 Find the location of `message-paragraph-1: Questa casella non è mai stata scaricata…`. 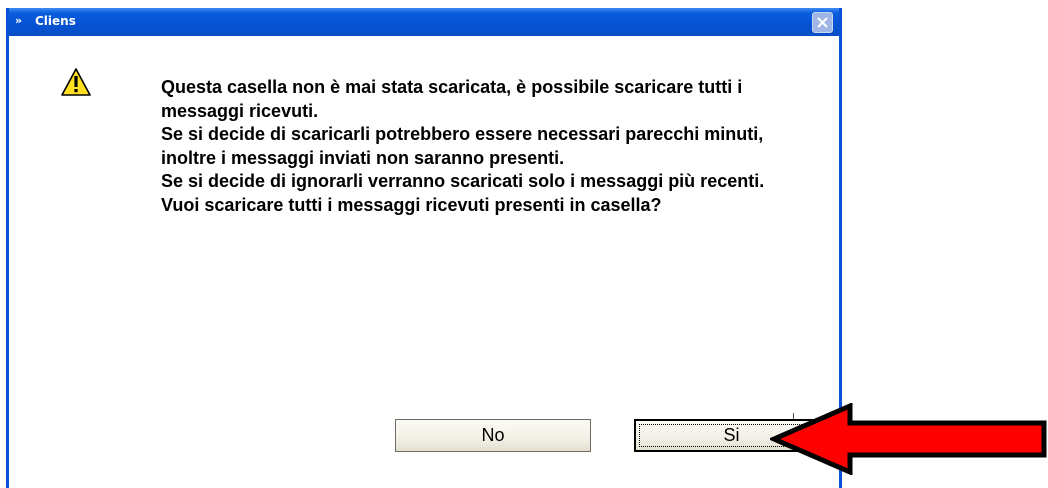

message-paragraph-1: Questa casella non è mai stata scaricata… is located at coordinates (452, 99).